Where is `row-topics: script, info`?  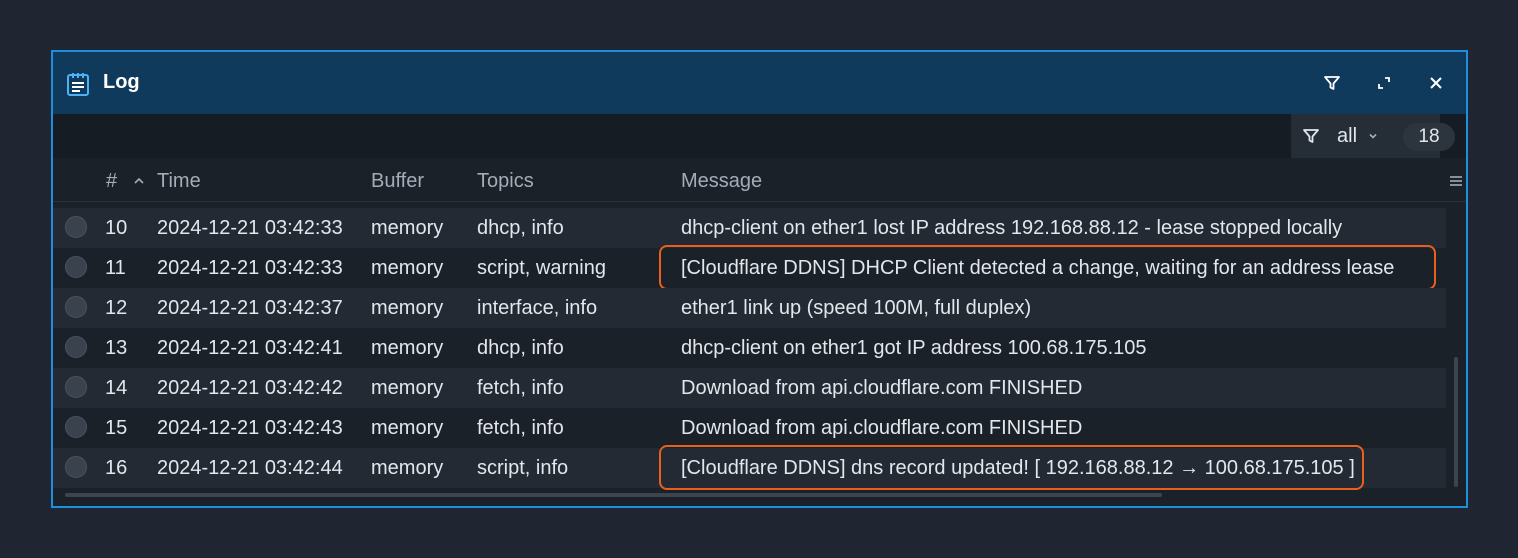
row-topics: script, info is located at coordinates (523, 468).